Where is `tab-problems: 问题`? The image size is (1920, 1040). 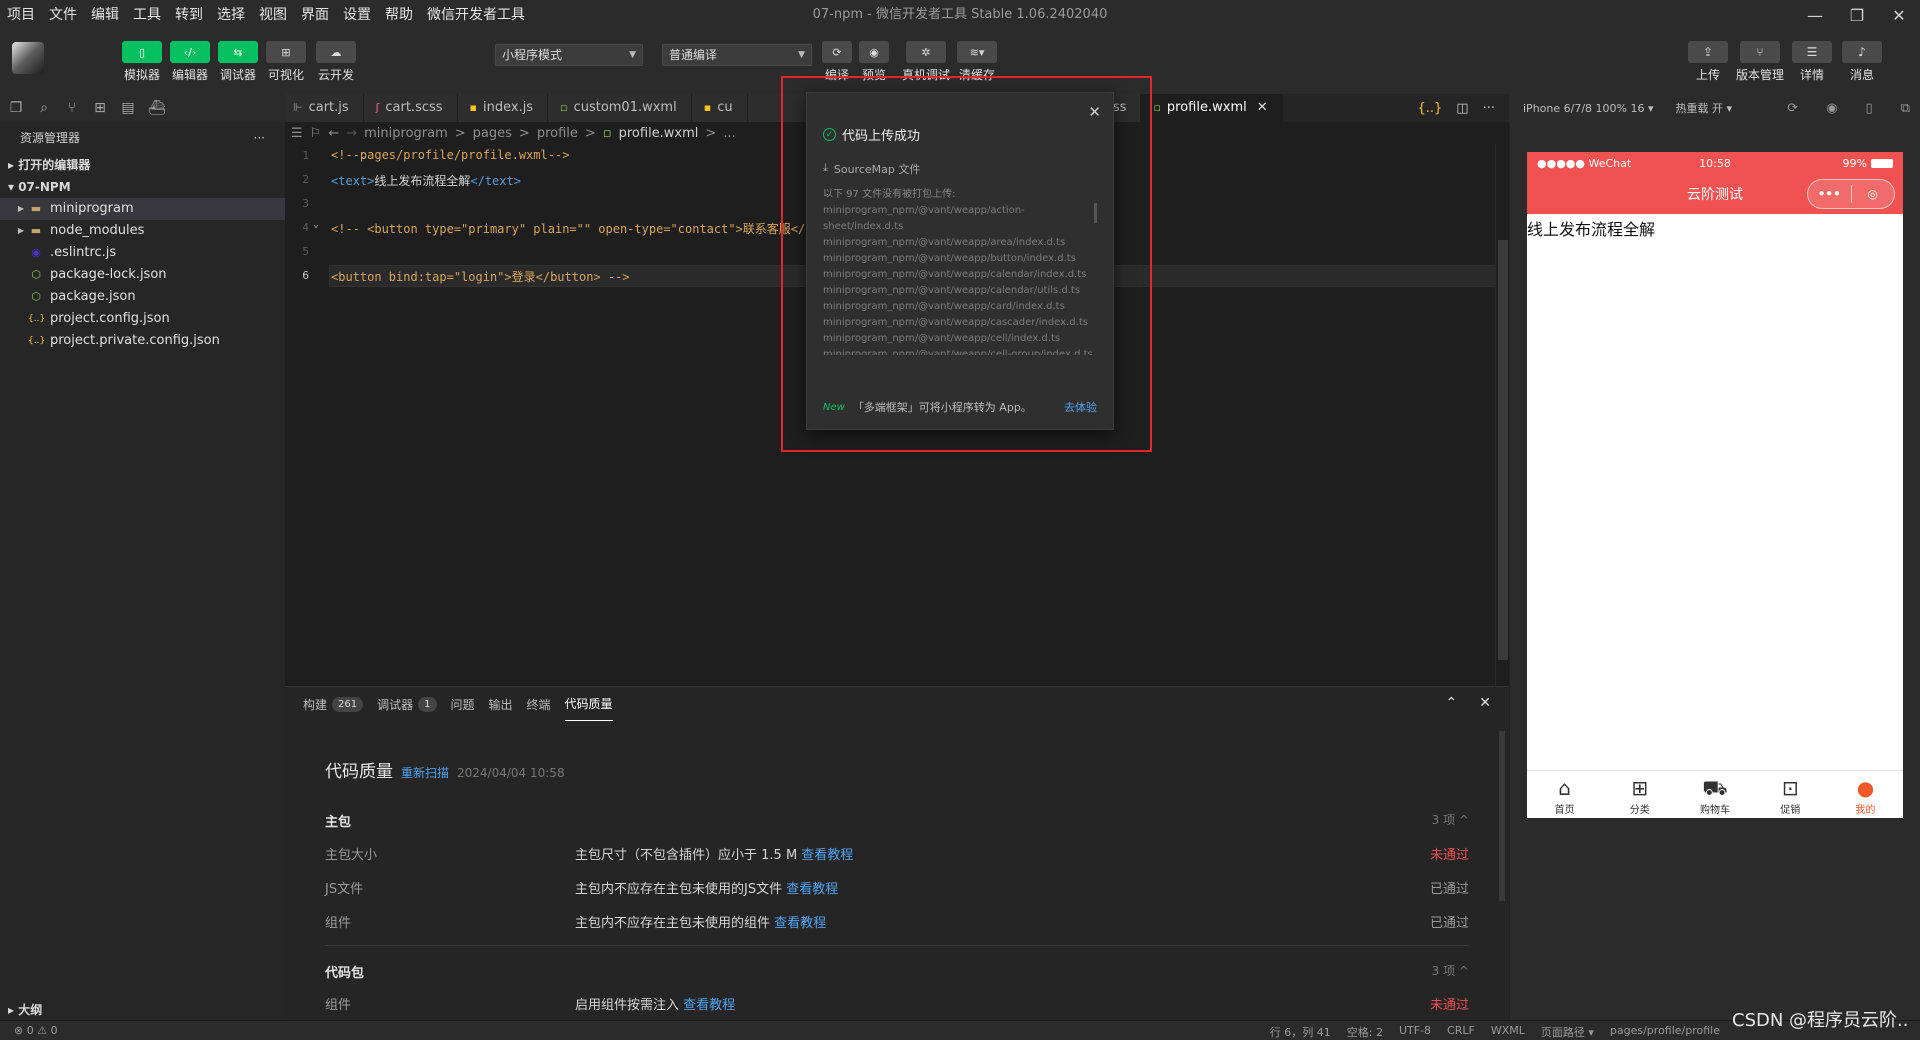
tab-problems: 问题 is located at coordinates (463, 704).